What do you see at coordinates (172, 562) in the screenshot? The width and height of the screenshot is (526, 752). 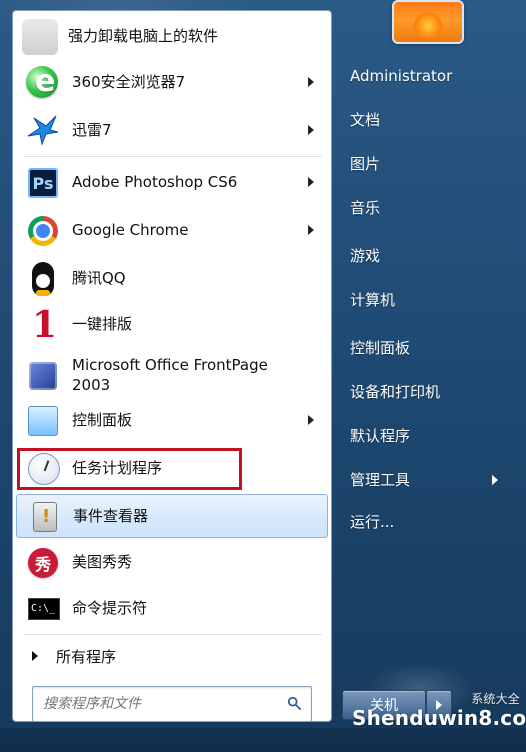 I see `left-item-meitu: 秀 美图秀秀` at bounding box center [172, 562].